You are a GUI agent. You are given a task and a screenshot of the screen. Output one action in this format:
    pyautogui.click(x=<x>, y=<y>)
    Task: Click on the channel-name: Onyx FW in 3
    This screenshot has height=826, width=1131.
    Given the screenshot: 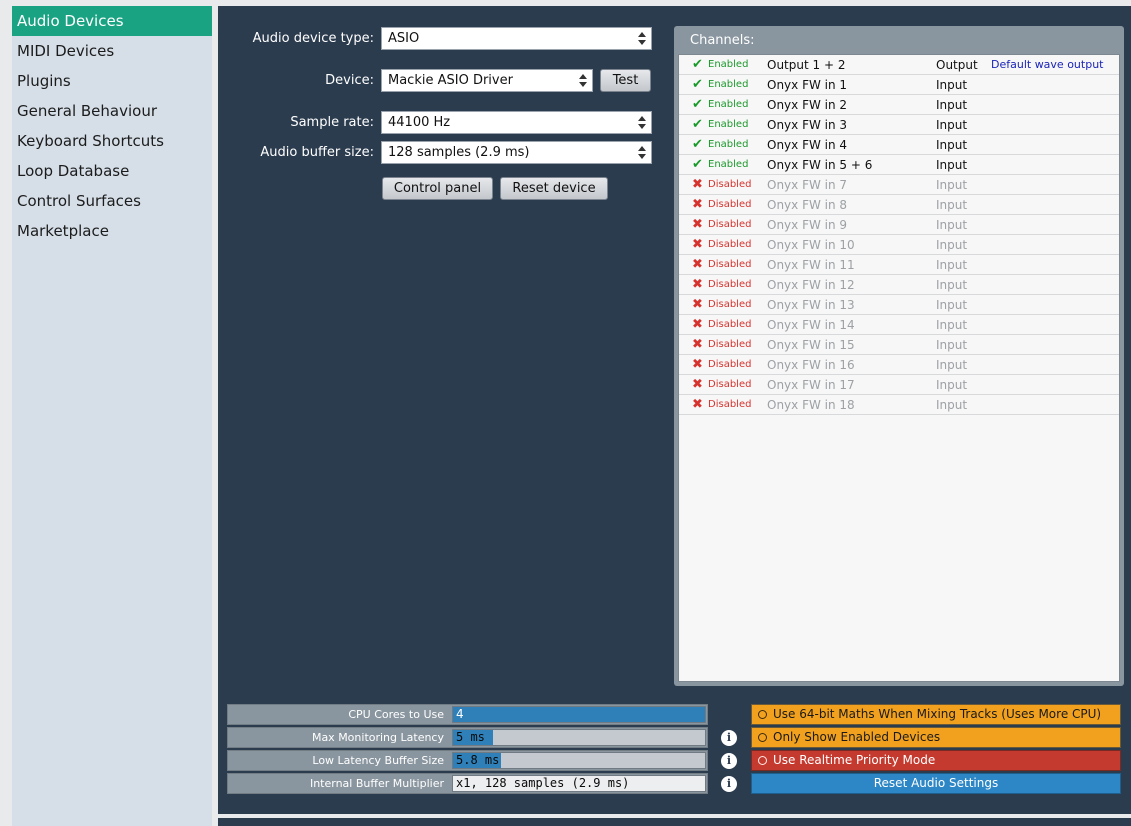 What is the action you would take?
    pyautogui.click(x=807, y=125)
    